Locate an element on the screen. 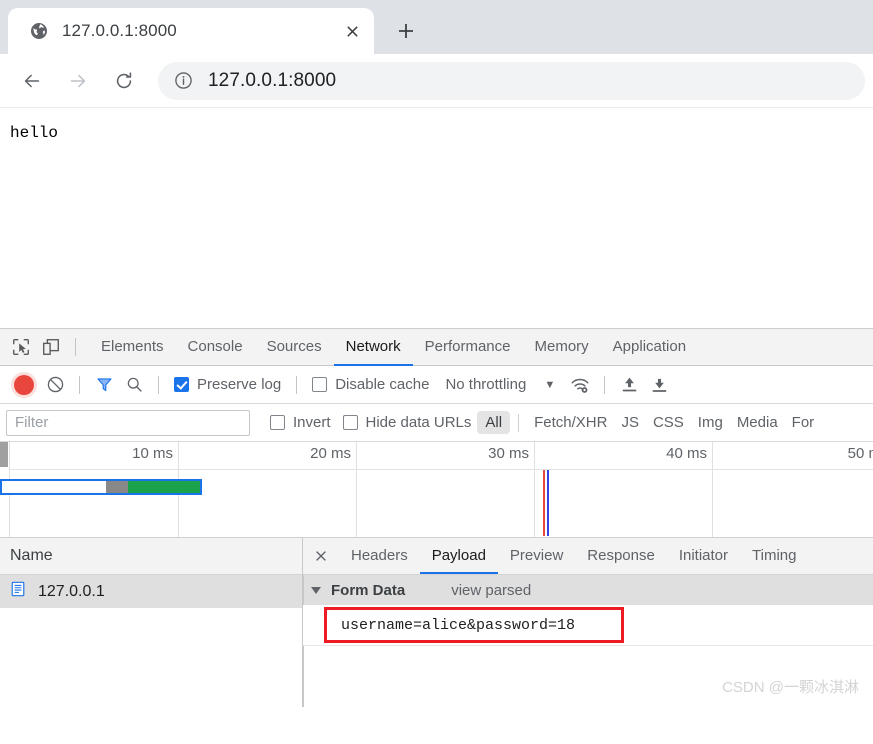  tab-elements: Elements is located at coordinates (132, 347).